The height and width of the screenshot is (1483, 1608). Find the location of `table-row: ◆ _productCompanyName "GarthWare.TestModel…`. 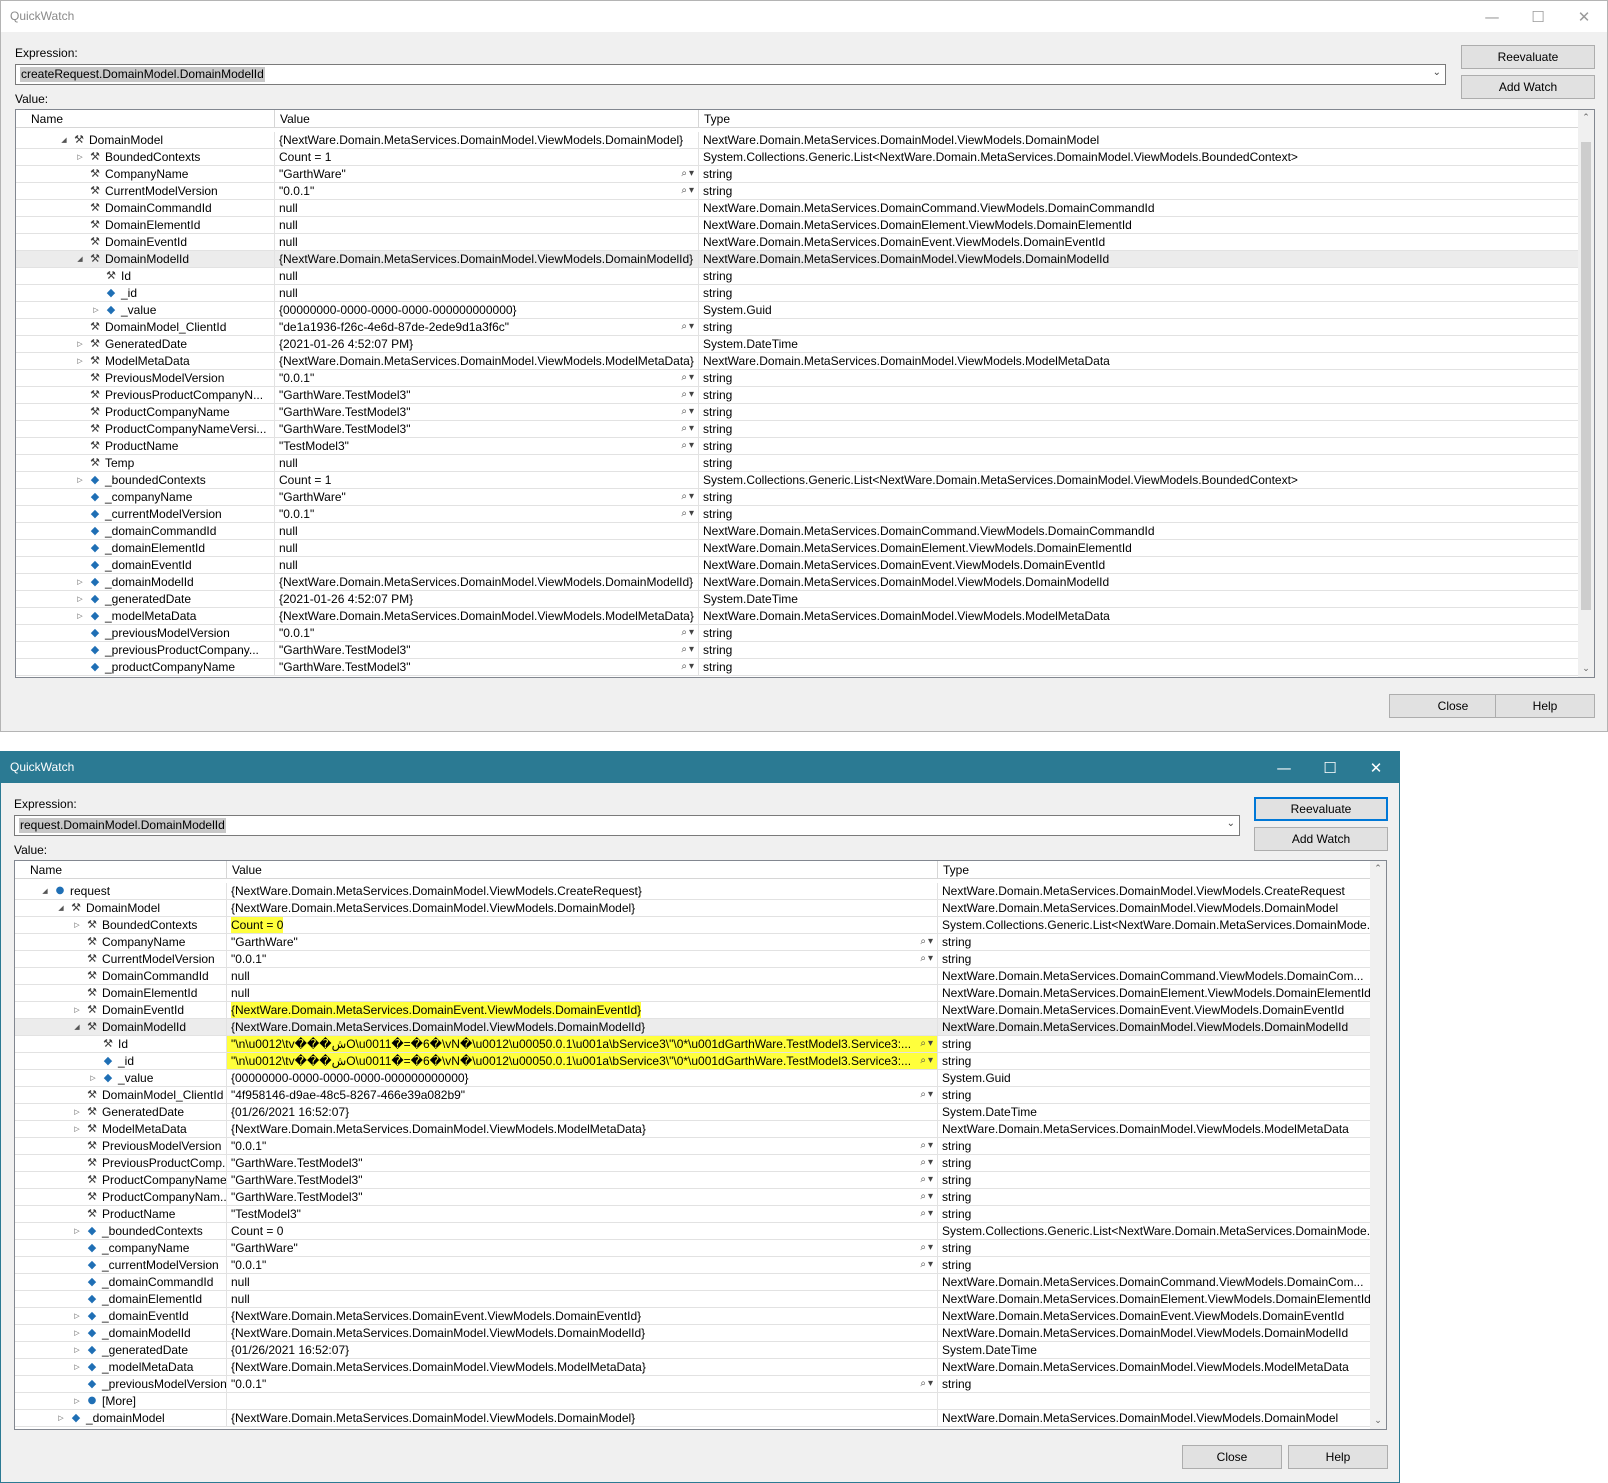

table-row: ◆ _productCompanyName "GarthWare.TestModel… is located at coordinates (798, 667).